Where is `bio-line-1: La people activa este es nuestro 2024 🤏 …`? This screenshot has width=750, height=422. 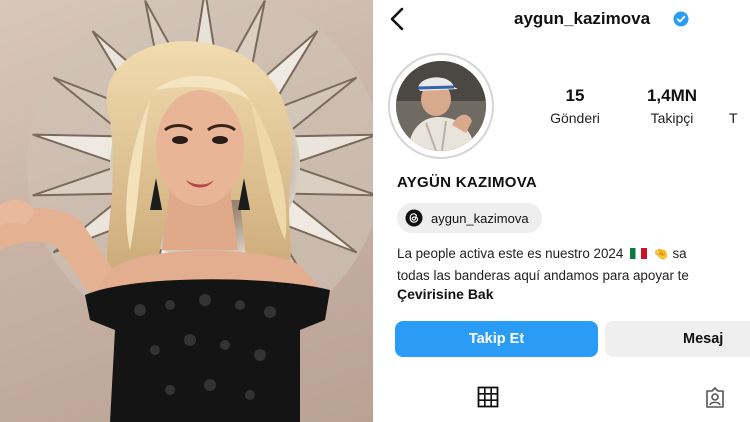 bio-line-1: La people activa este es nuestro 2024 🤏 … is located at coordinates (573, 254).